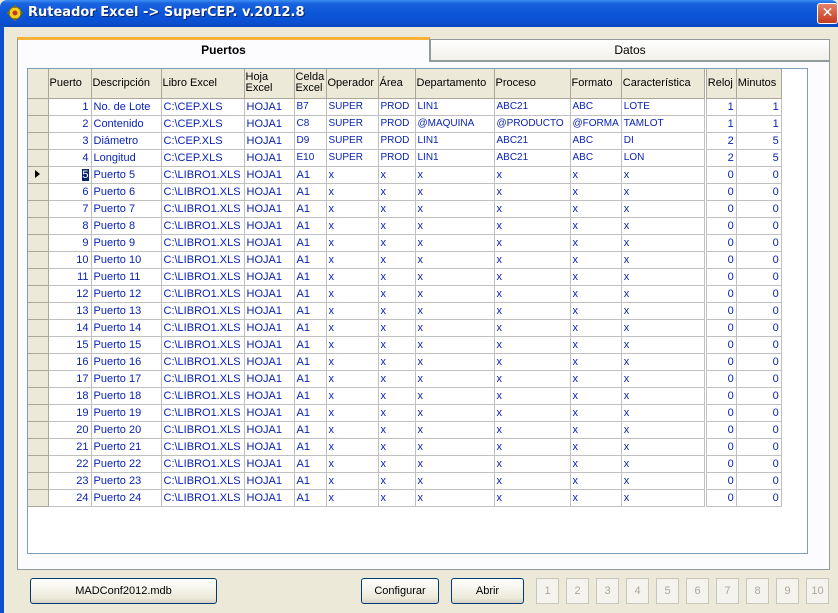 This screenshot has height=613, width=838. What do you see at coordinates (126, 413) in the screenshot?
I see `grid-cell: Puerto 19` at bounding box center [126, 413].